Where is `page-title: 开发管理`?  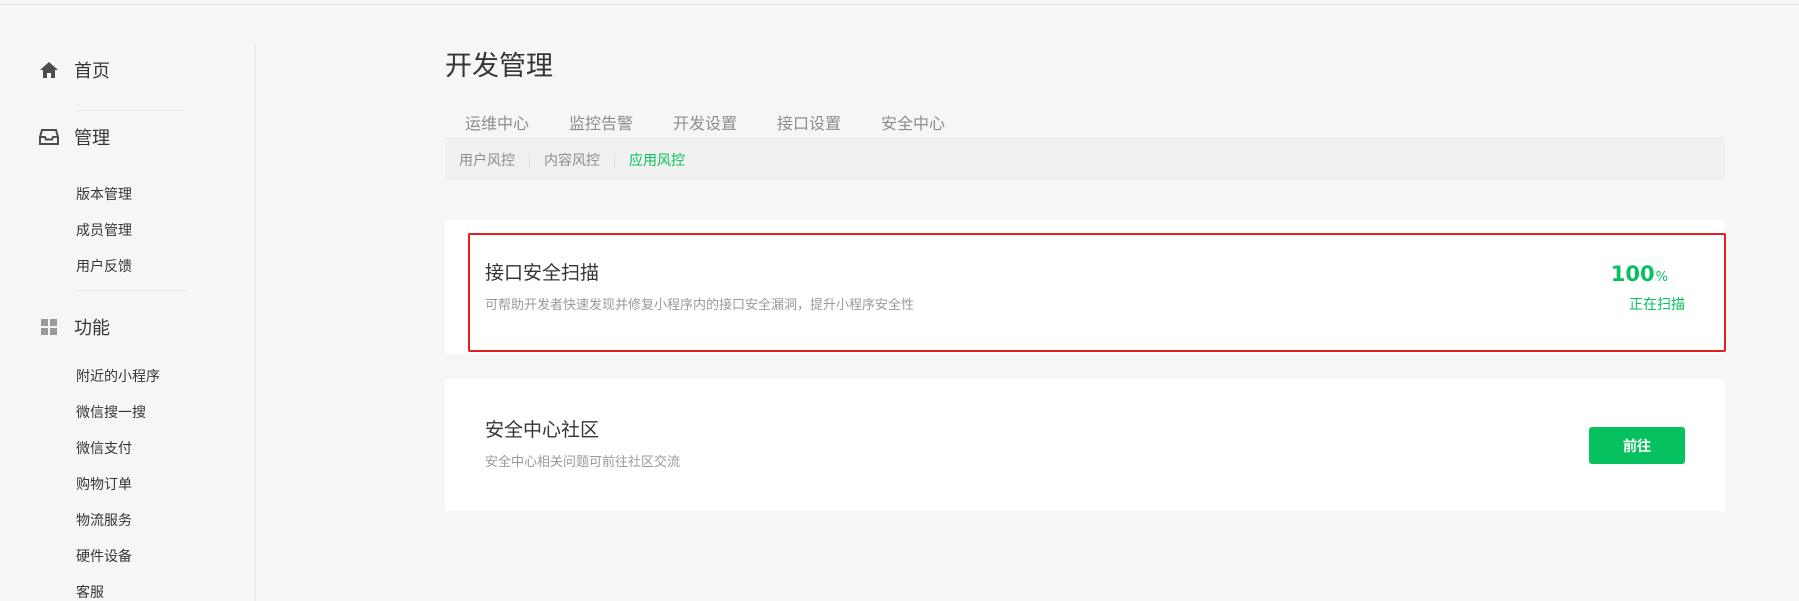 page-title: 开发管理 is located at coordinates (499, 66).